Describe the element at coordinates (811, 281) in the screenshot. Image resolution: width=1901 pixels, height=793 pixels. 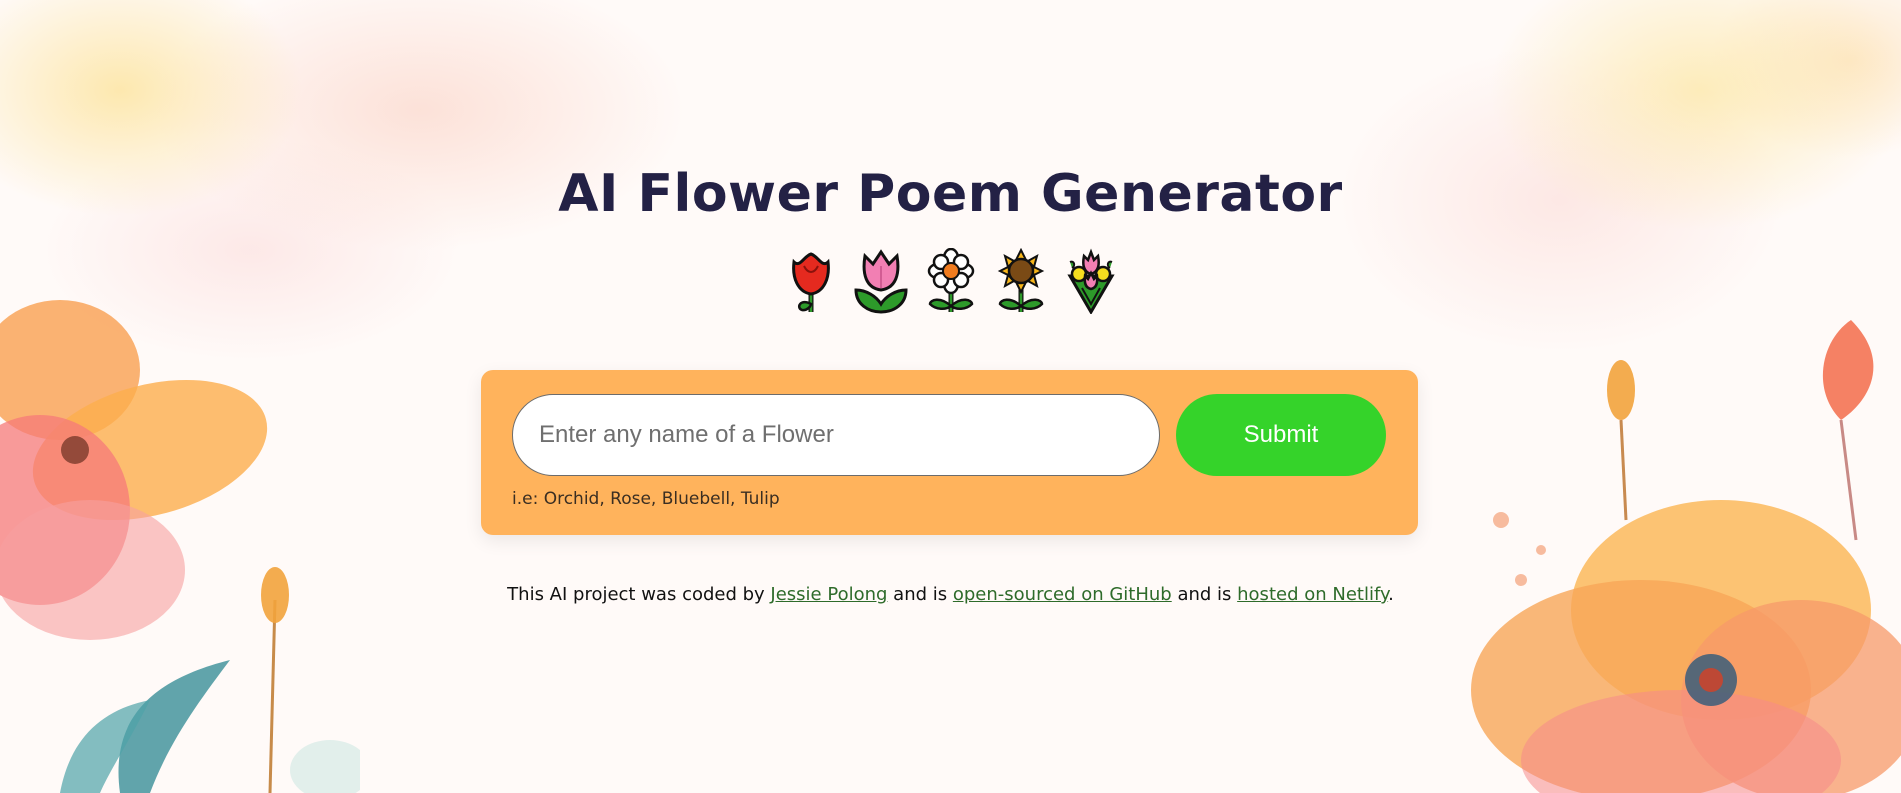
I see `rose-icon` at that location.